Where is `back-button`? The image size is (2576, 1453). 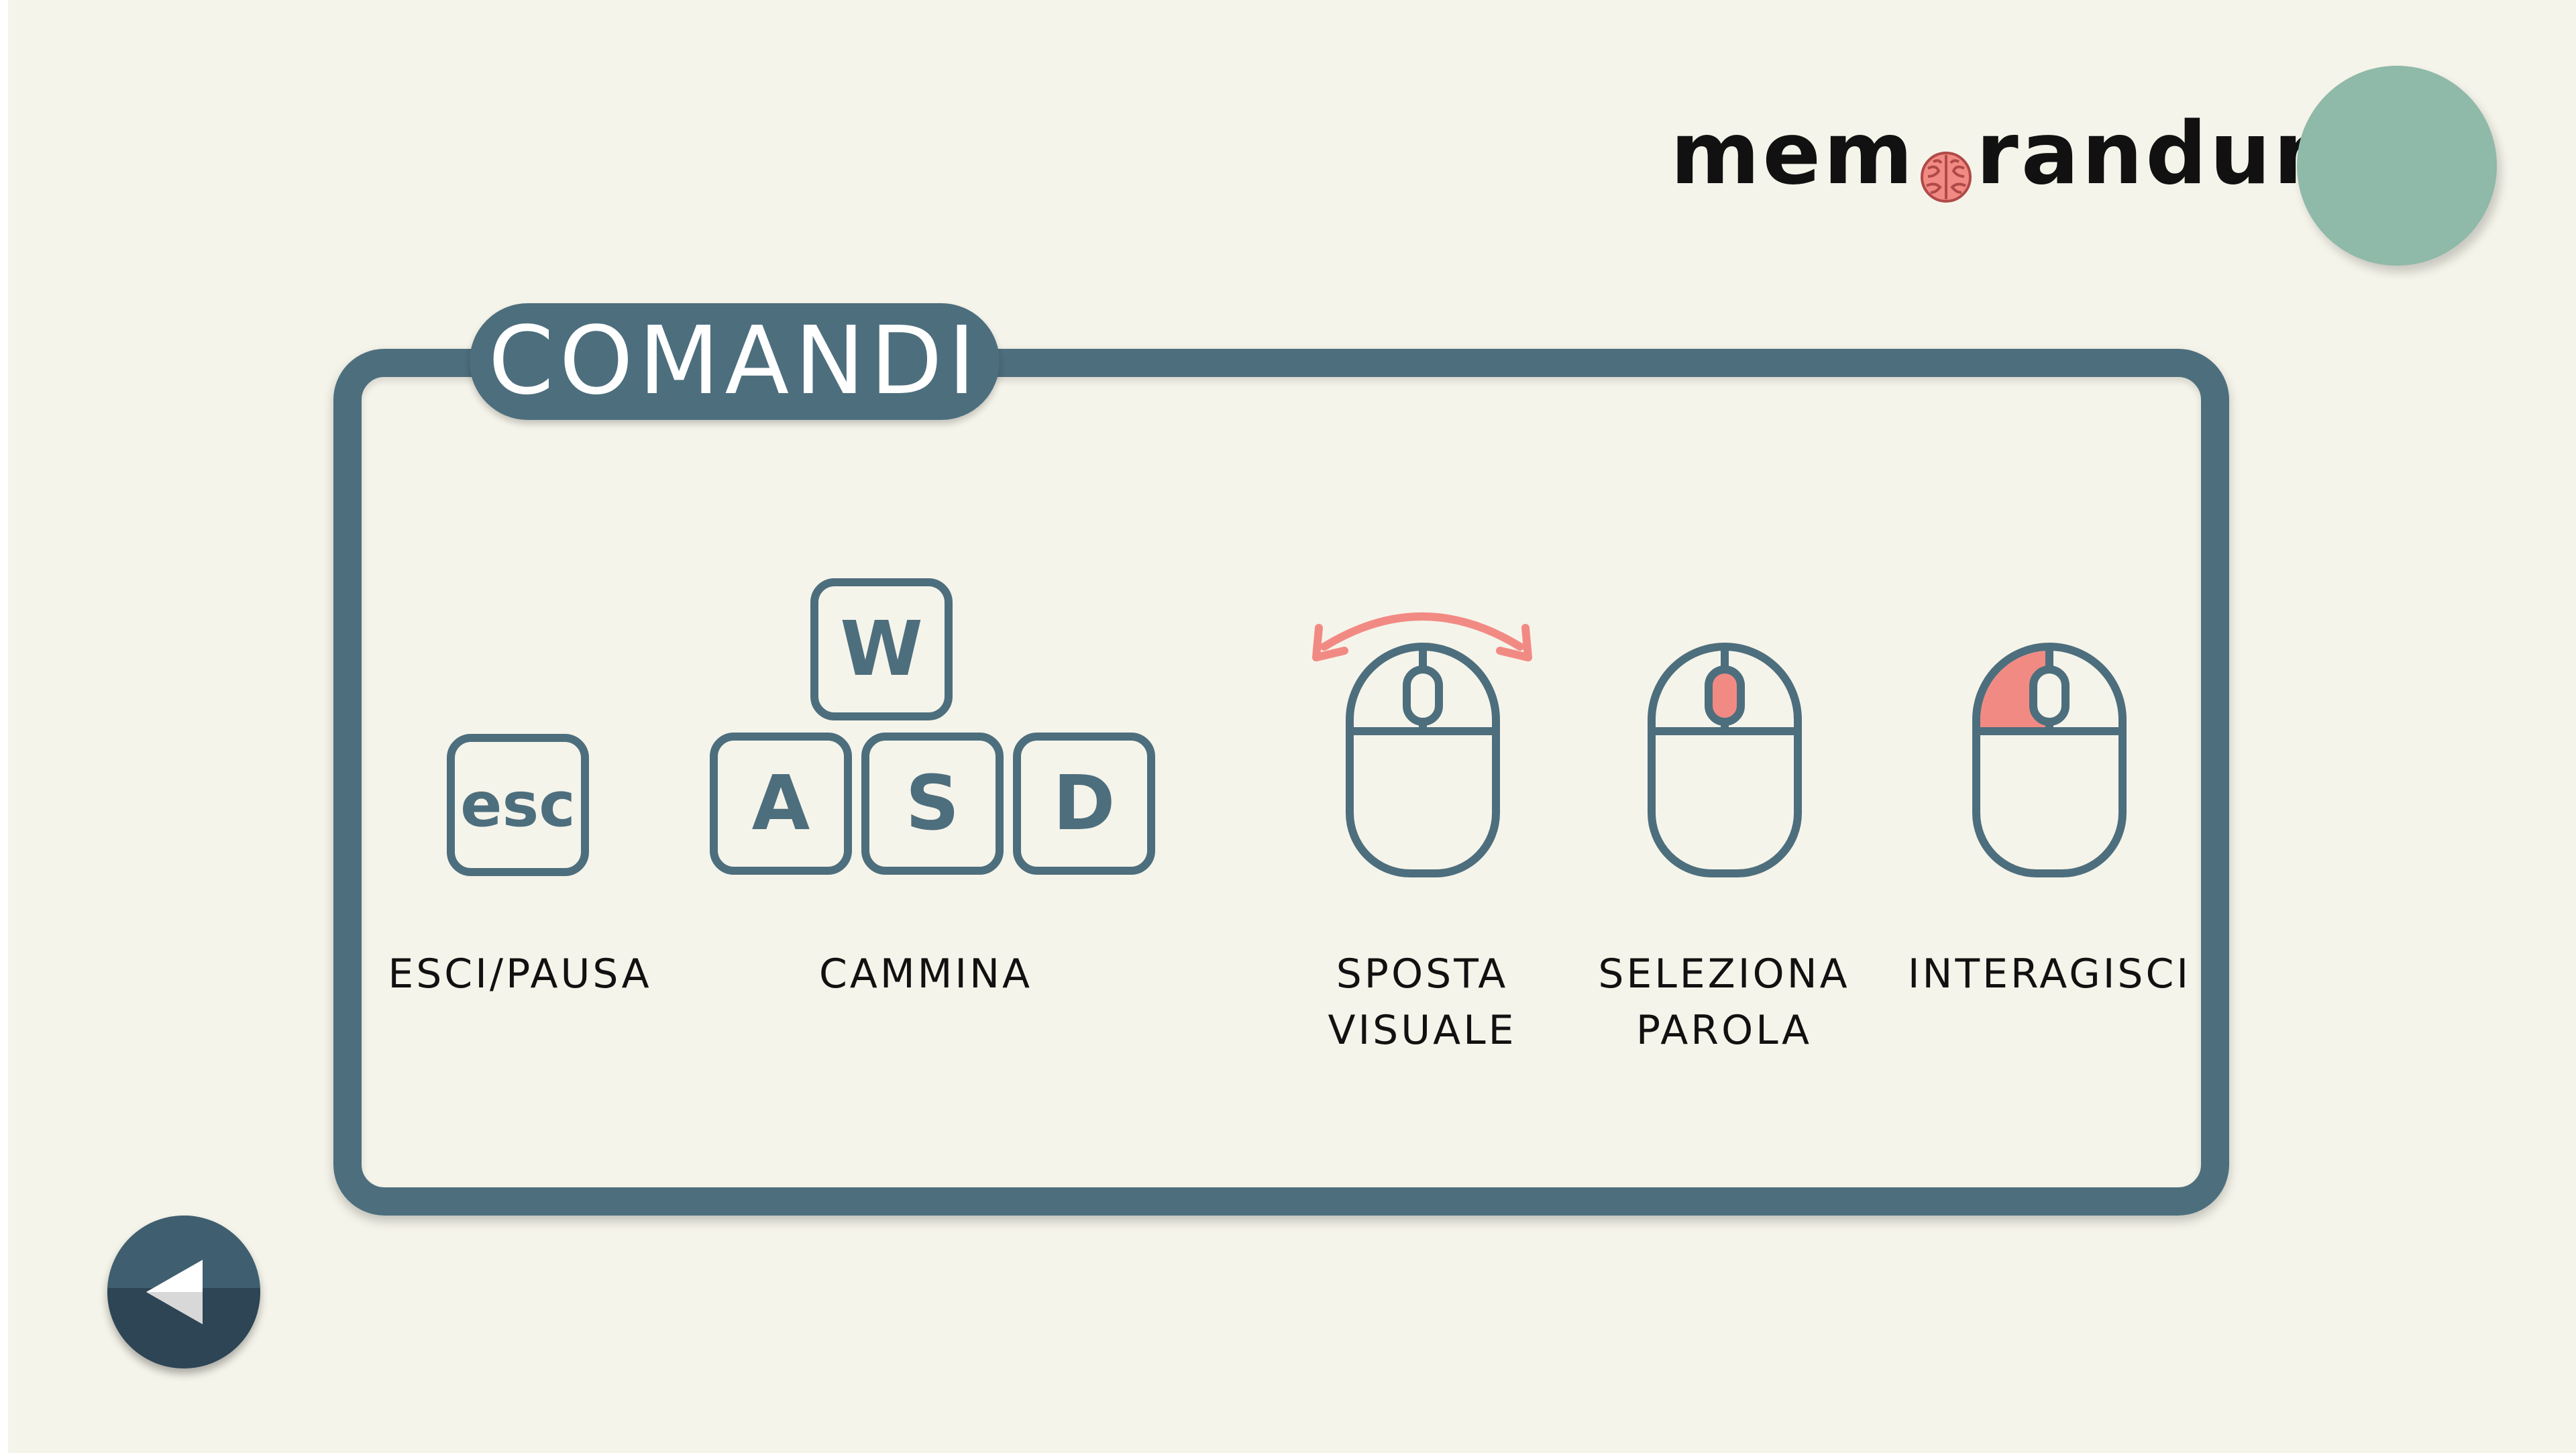
back-button is located at coordinates (183, 1292).